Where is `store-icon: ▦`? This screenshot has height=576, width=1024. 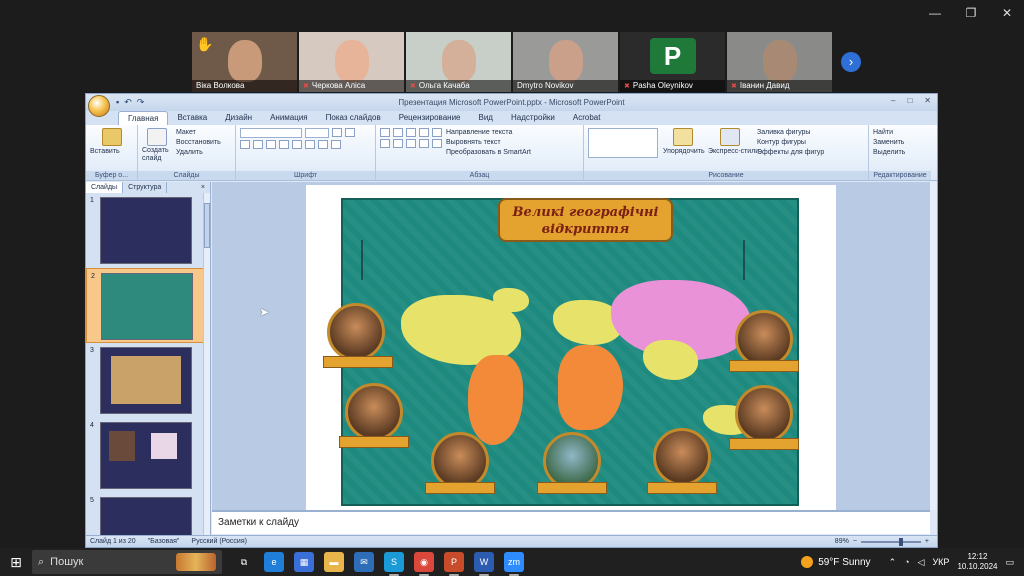
store-icon: ▦ is located at coordinates (304, 562).